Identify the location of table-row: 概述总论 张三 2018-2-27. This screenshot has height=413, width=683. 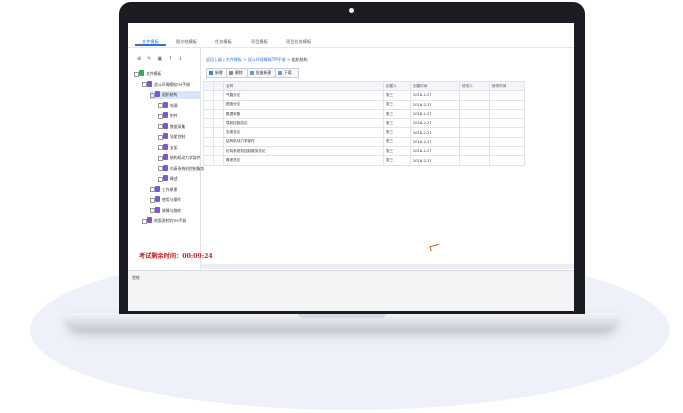
(364, 160).